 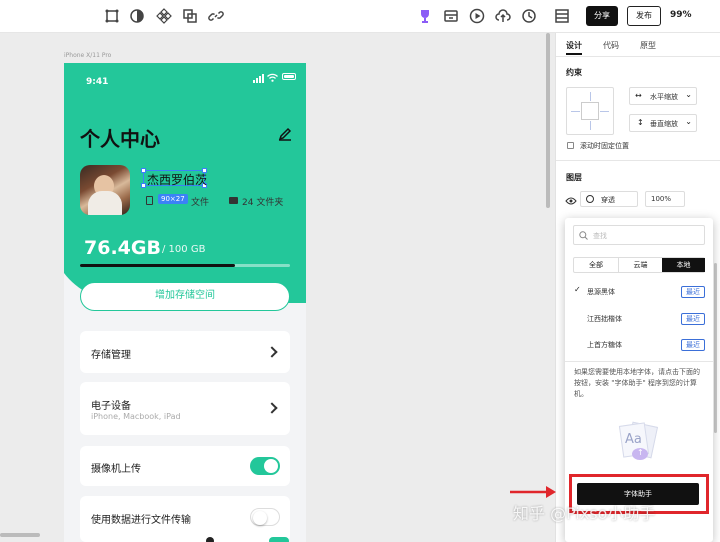 I want to click on font-name: 思源黑体, so click(x=601, y=292).